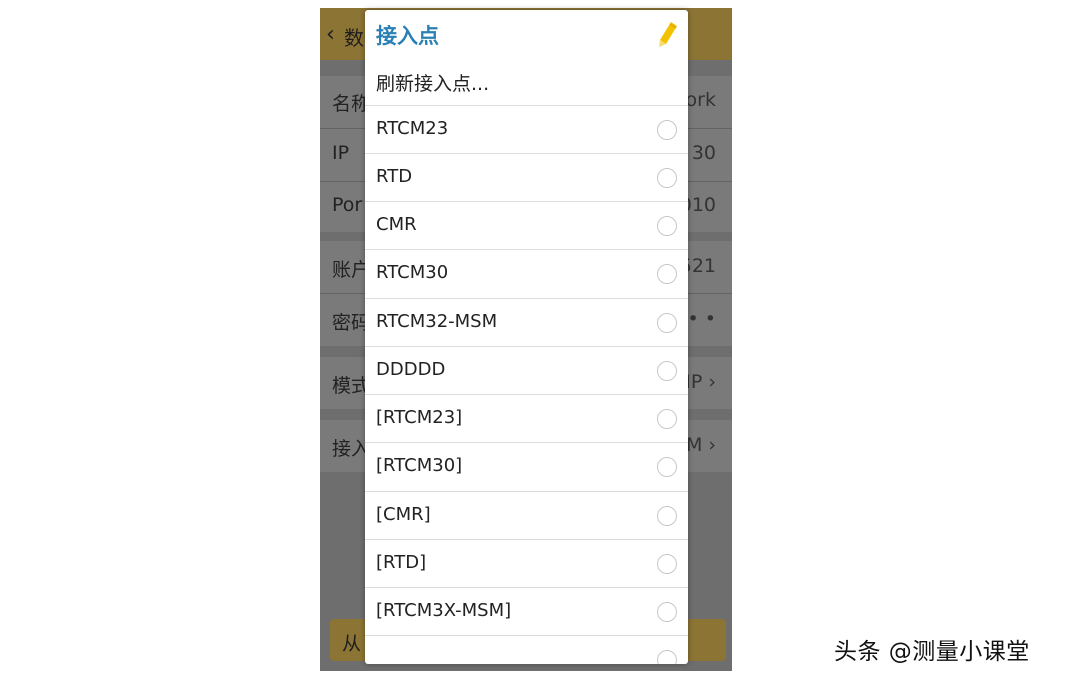 The height and width of the screenshot is (681, 1080). What do you see at coordinates (526, 225) in the screenshot?
I see `option-cmr: CMR` at bounding box center [526, 225].